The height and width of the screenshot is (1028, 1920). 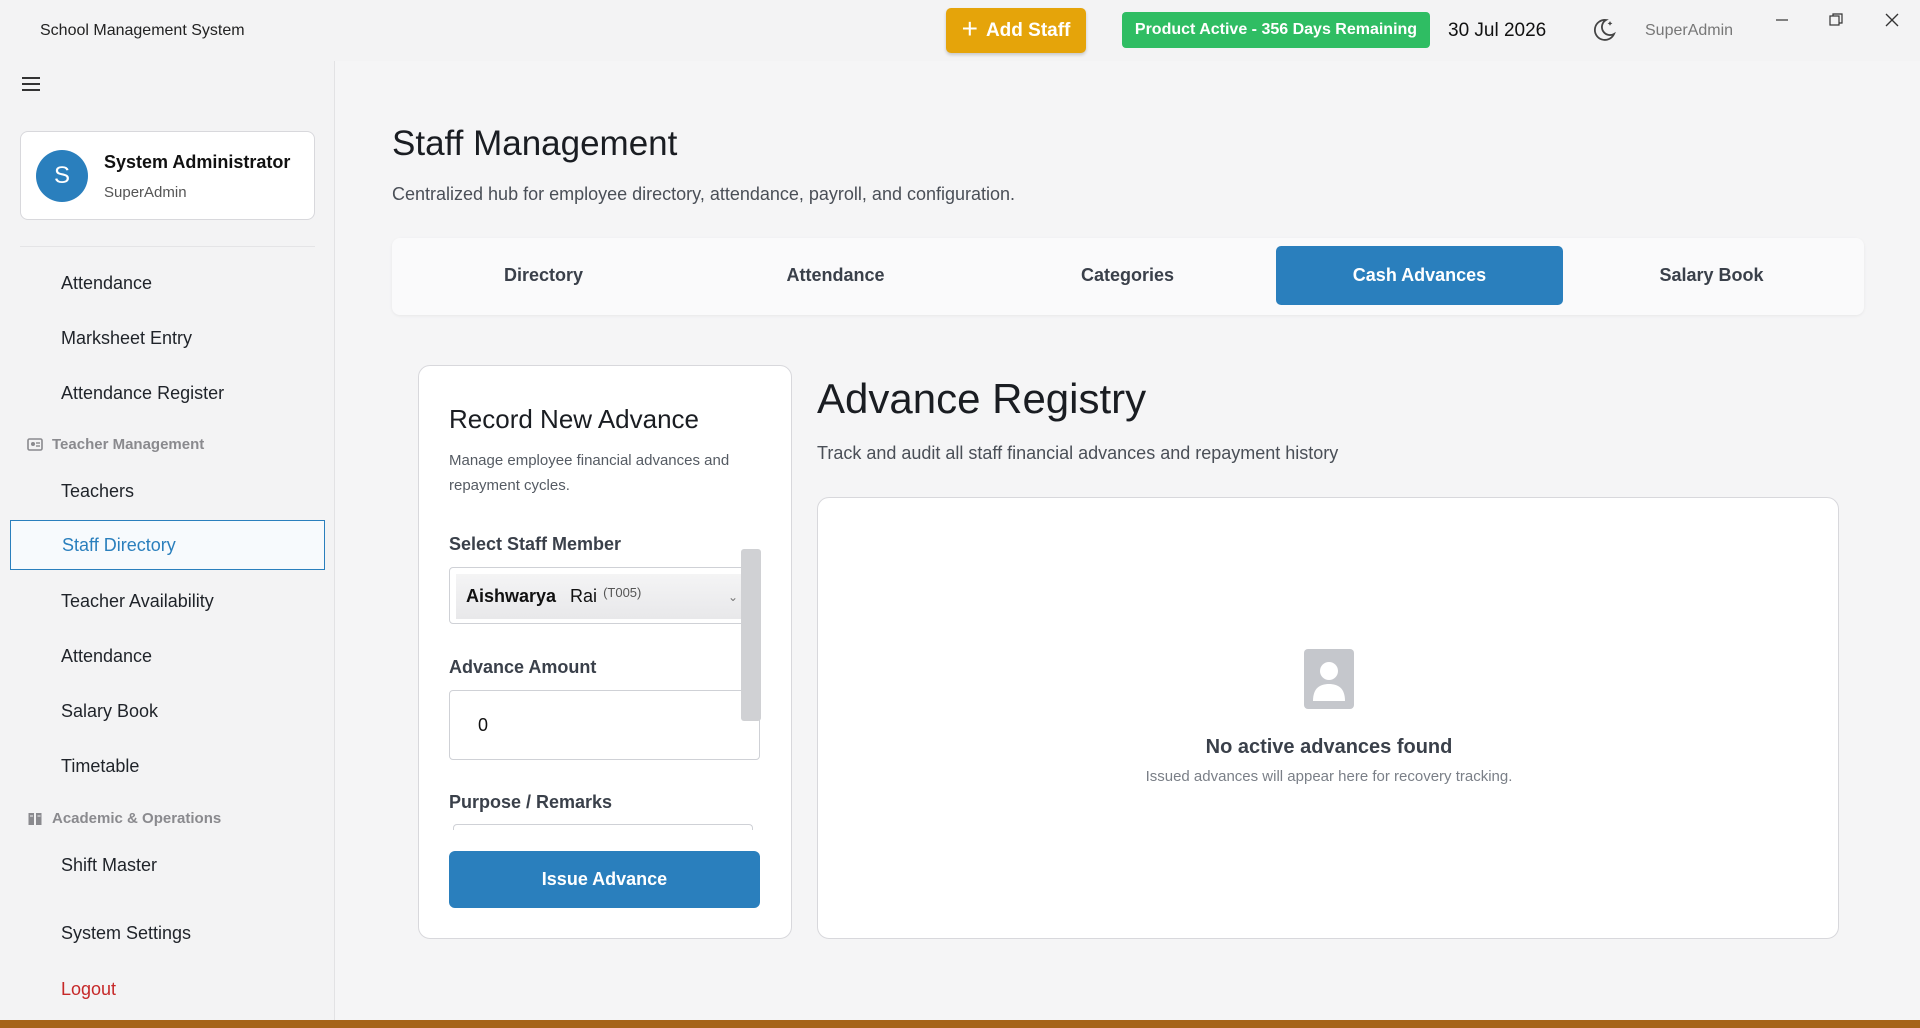 I want to click on staff-select: Aishwarya Rai (T005) ⌄, so click(x=601, y=595).